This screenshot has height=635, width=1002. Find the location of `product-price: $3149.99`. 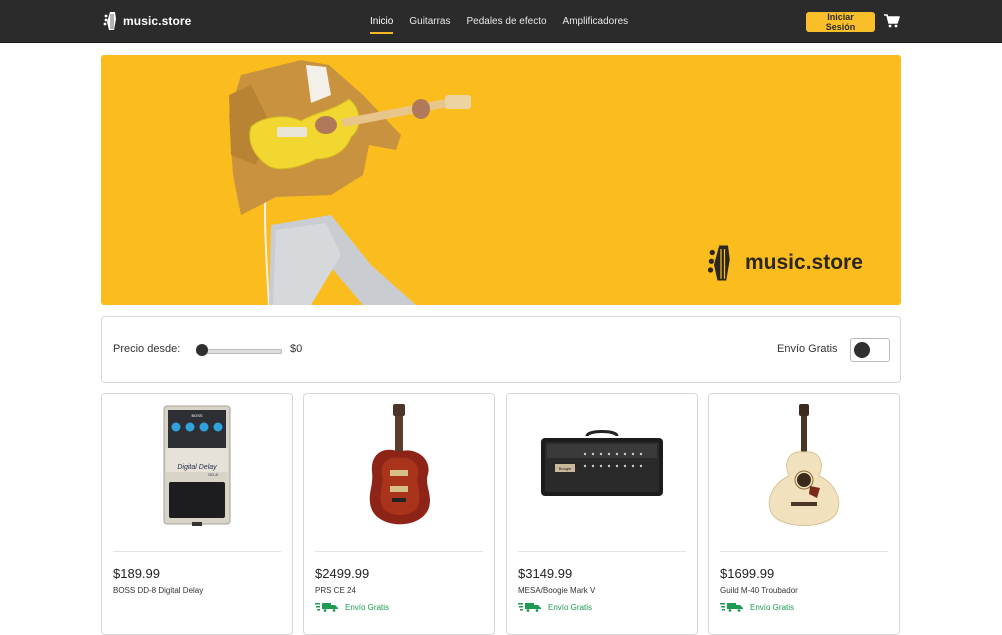

product-price: $3149.99 is located at coordinates (545, 573).